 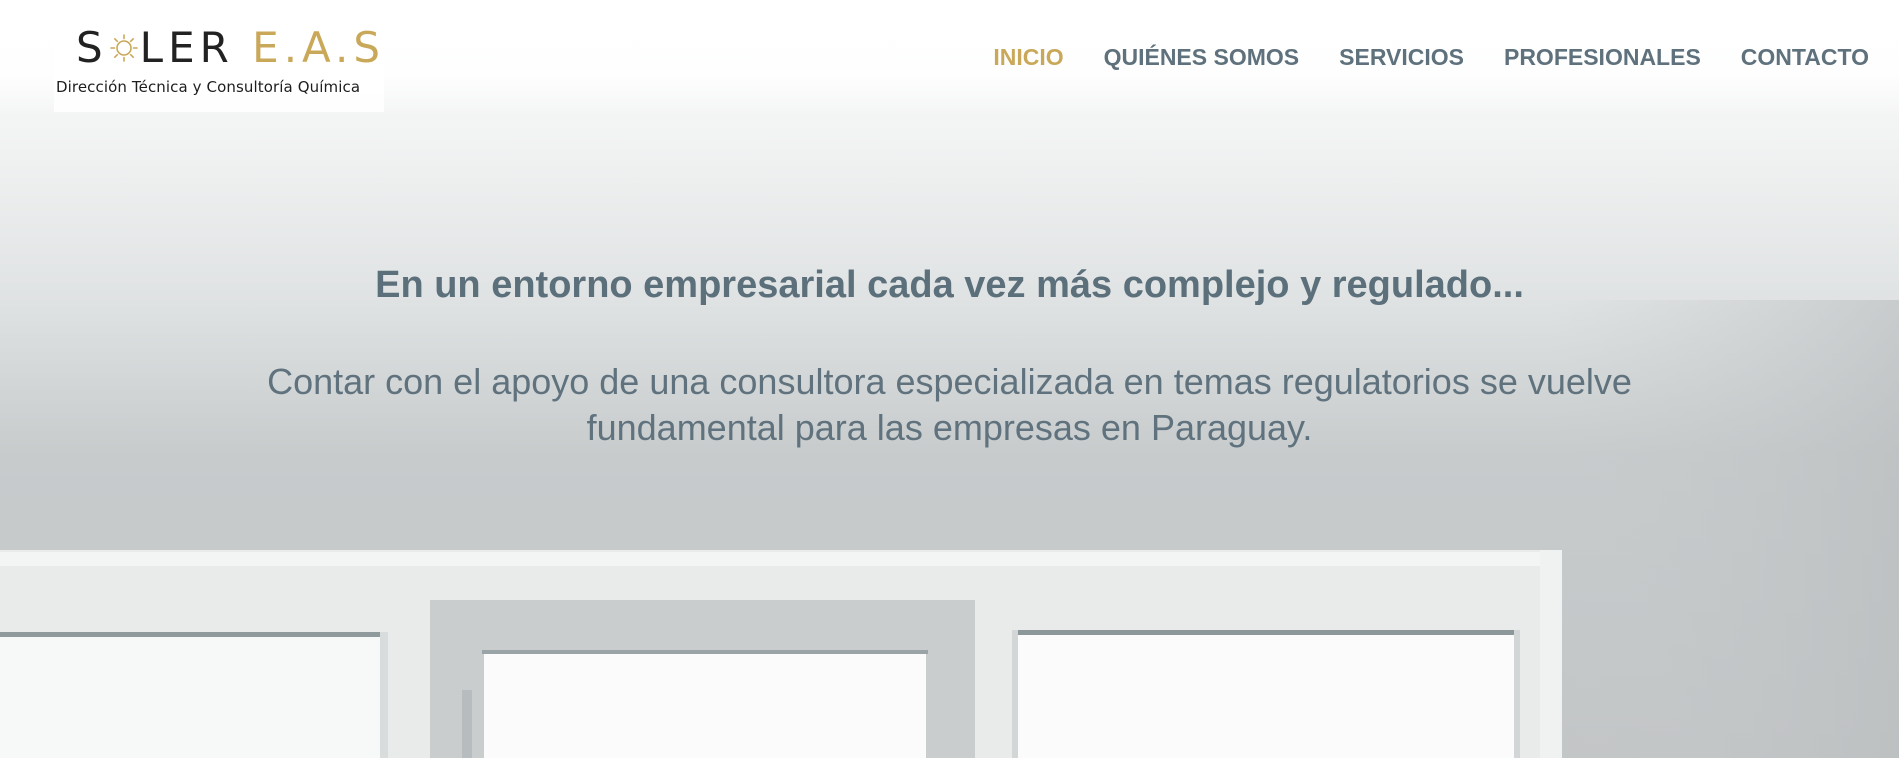 I want to click on nav-item-contacto: CONTACTO, so click(x=1805, y=57).